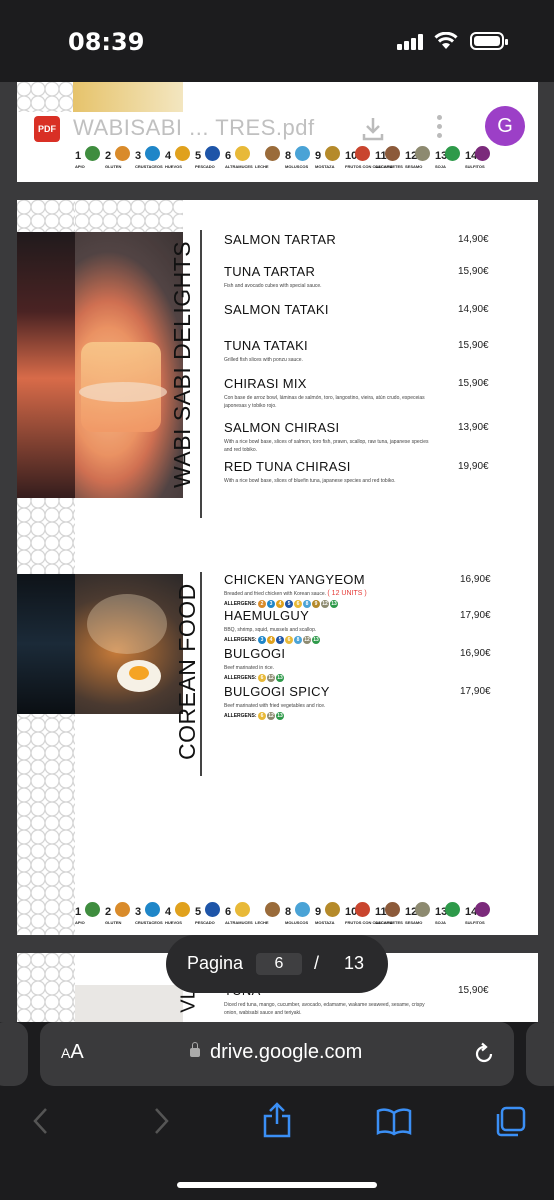 This screenshot has width=554, height=1200. Describe the element at coordinates (326, 668) in the screenshot. I see `item-description: Beef marinated in rice.` at that location.